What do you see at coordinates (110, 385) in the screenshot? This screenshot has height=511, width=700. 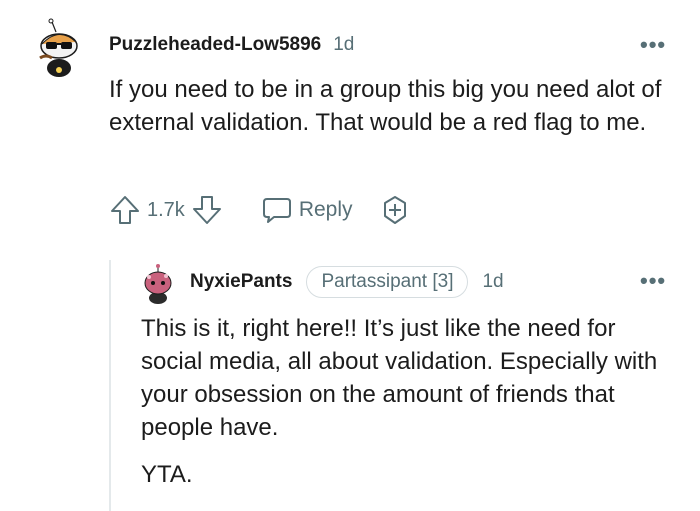 I see `thread-line` at bounding box center [110, 385].